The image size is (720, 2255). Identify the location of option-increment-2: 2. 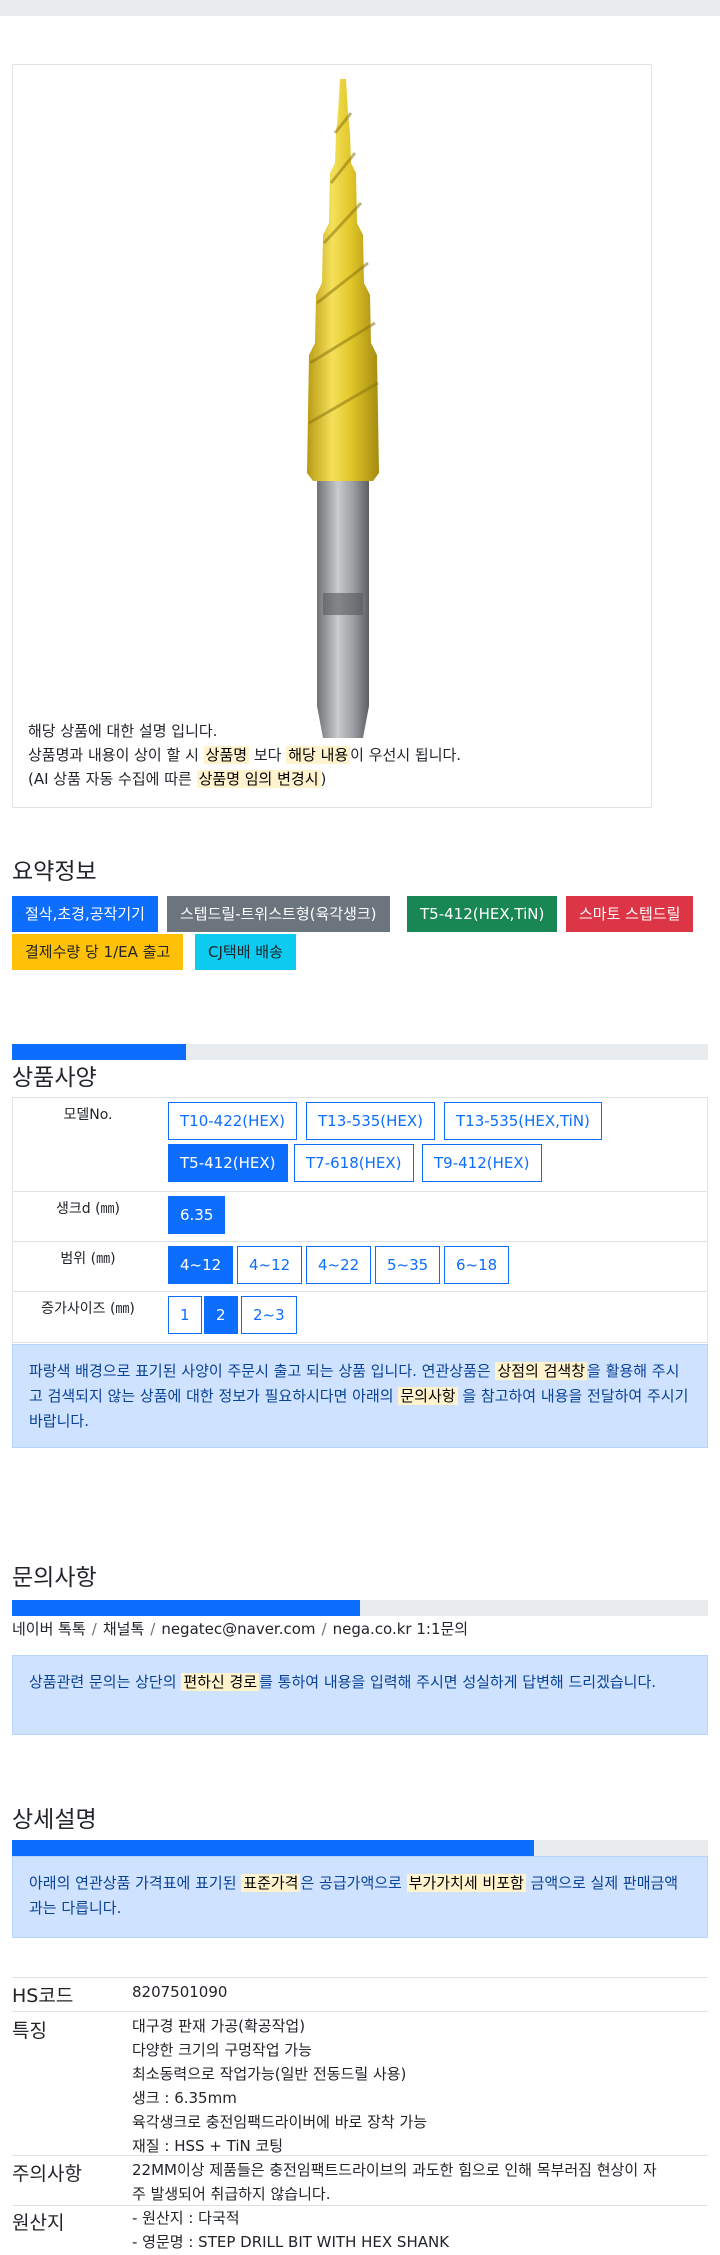
(221, 1315).